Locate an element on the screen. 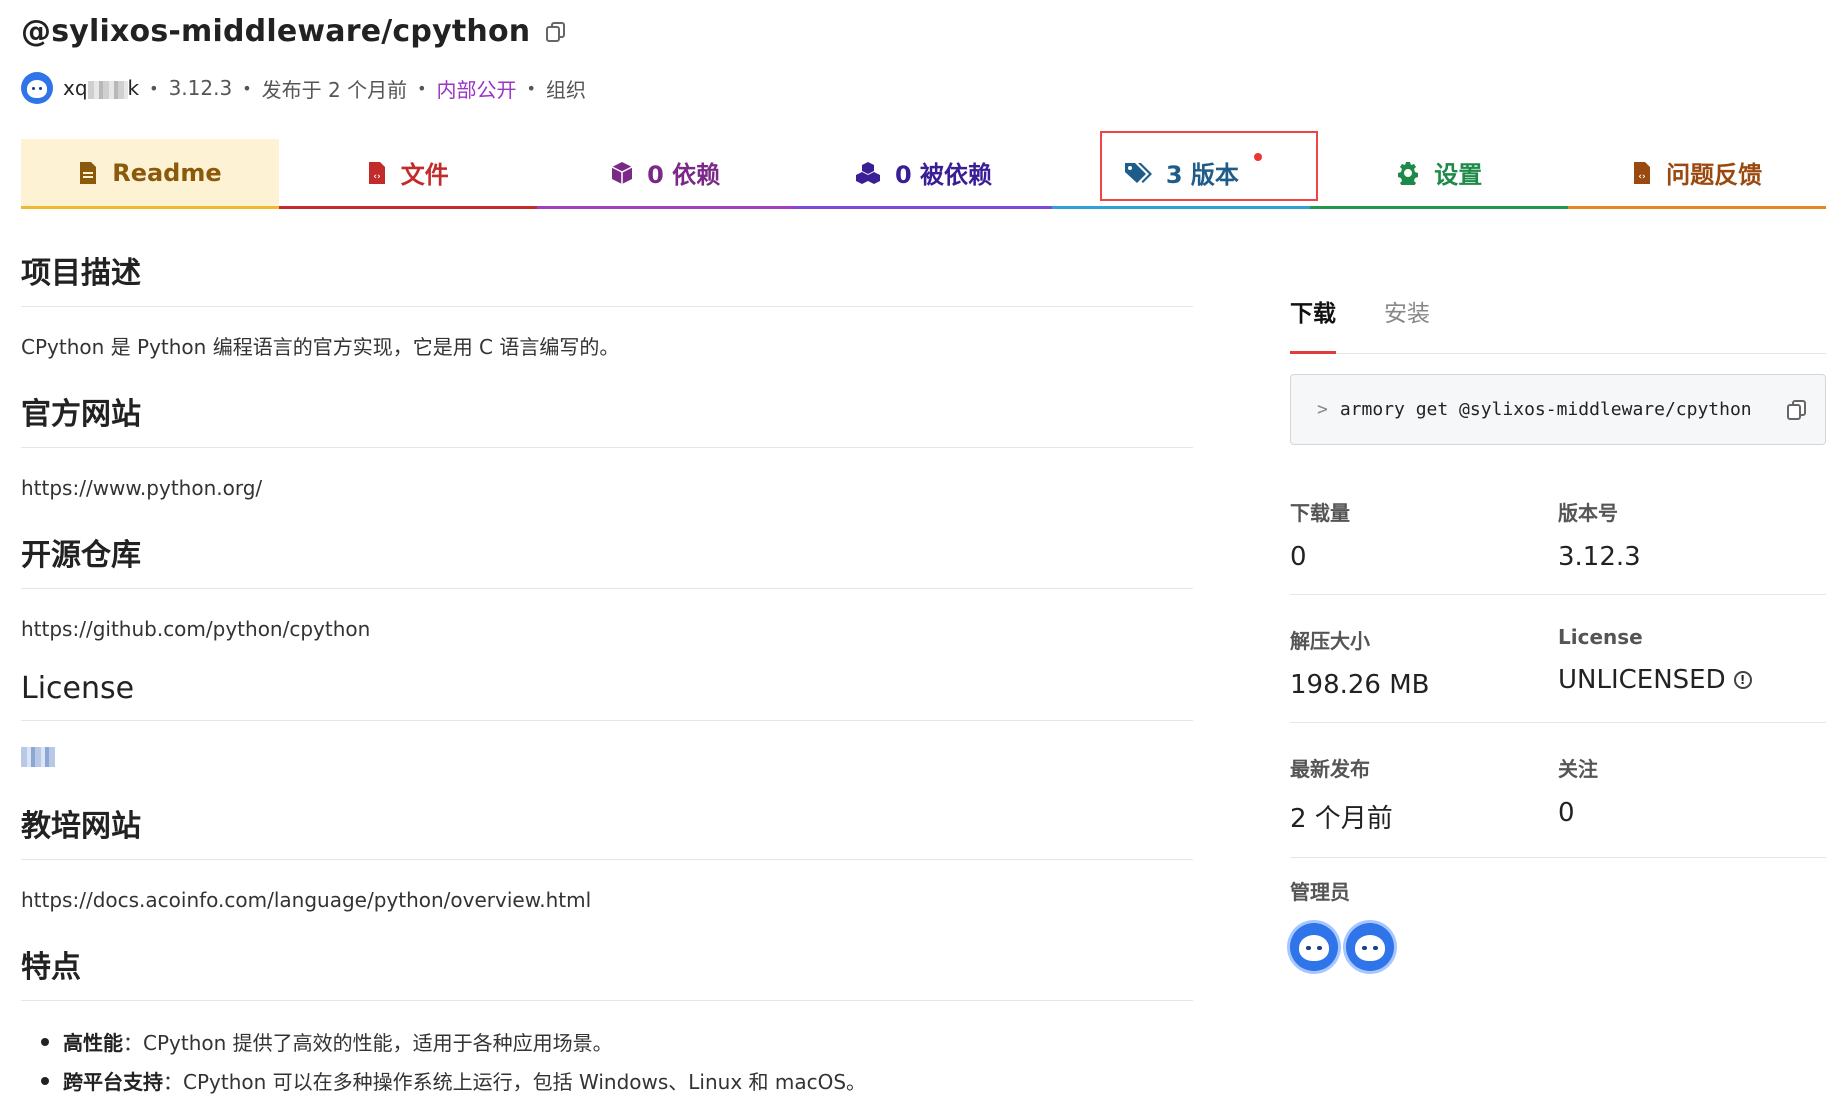  size-value: 198.26 MB is located at coordinates (1360, 685).